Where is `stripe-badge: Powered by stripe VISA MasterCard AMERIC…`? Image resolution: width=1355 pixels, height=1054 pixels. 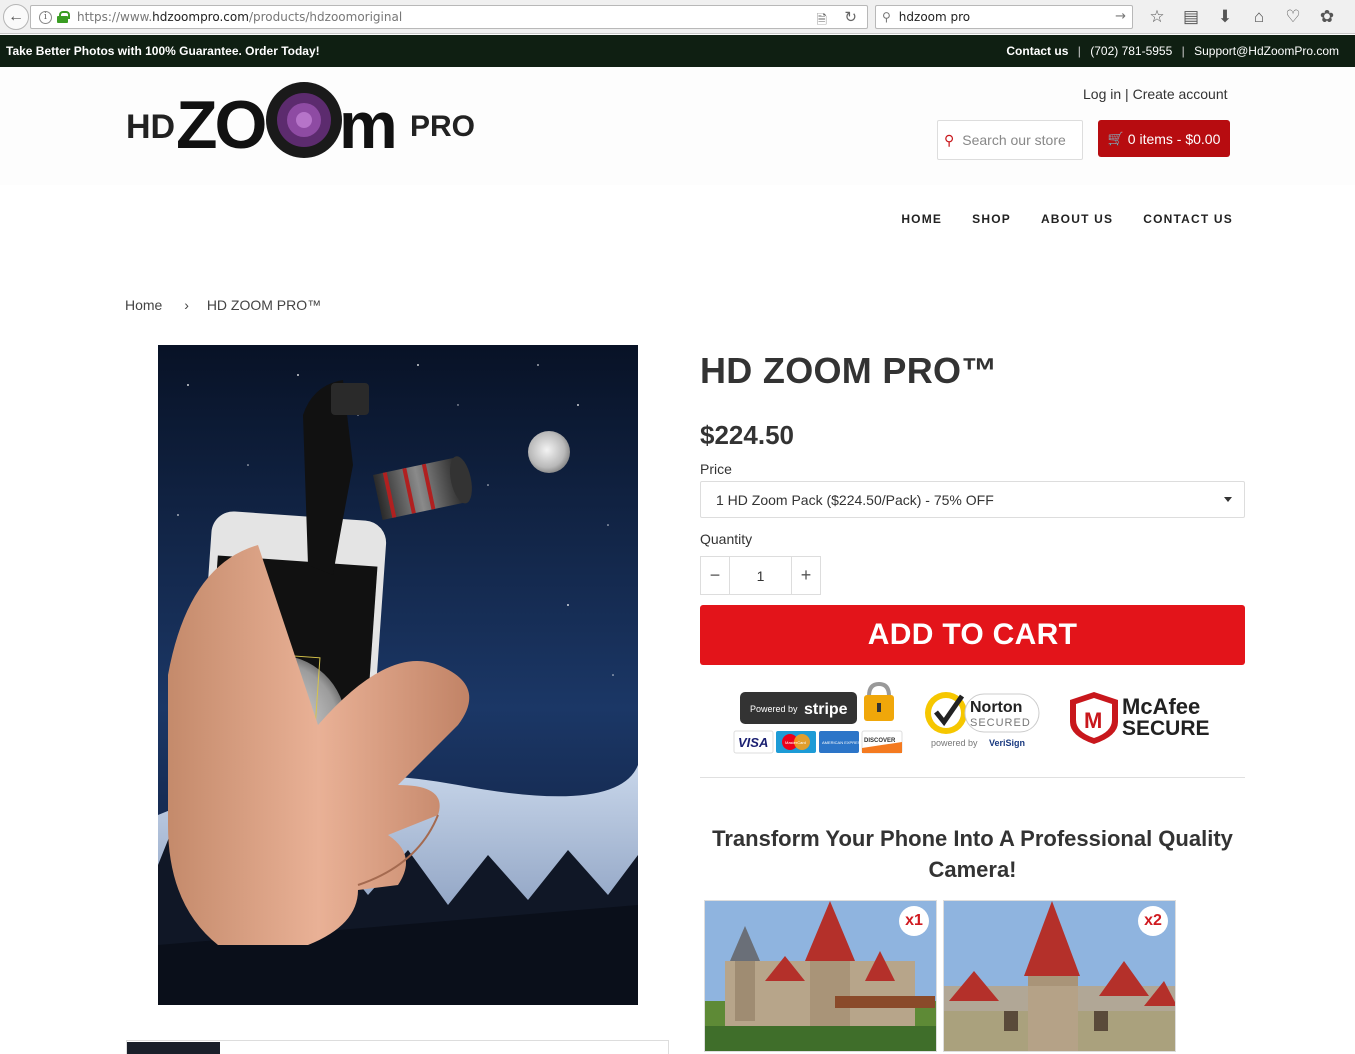
stripe-badge: Powered by stripe VISA MasterCard AMERIC… is located at coordinates (818, 717).